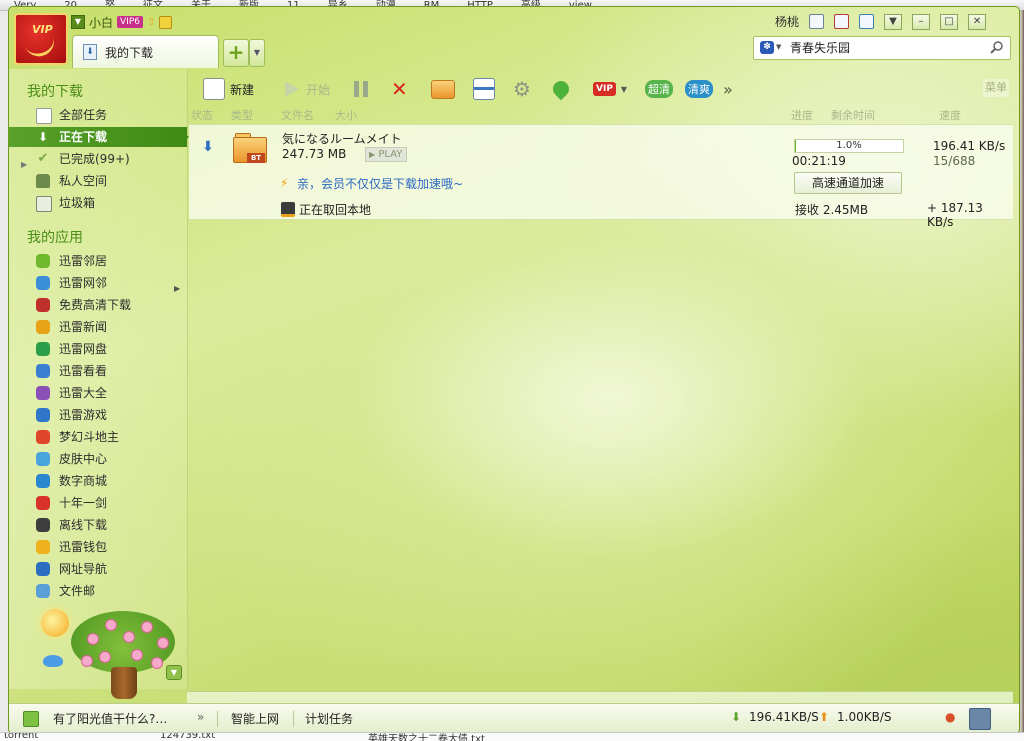 The height and width of the screenshot is (741, 1024). Describe the element at coordinates (802, 115) in the screenshot. I see `column-progress: 进度` at that location.